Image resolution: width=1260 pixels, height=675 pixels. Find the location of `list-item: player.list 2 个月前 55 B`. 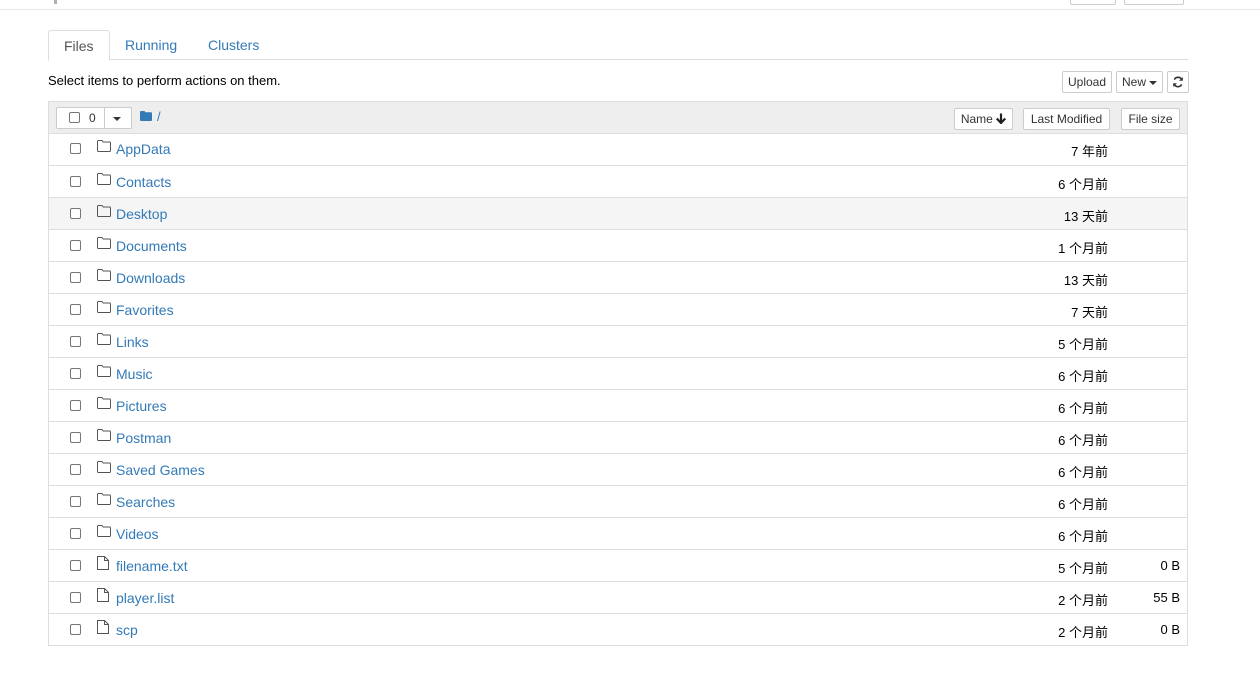

list-item: player.list 2 个月前 55 B is located at coordinates (618, 597).